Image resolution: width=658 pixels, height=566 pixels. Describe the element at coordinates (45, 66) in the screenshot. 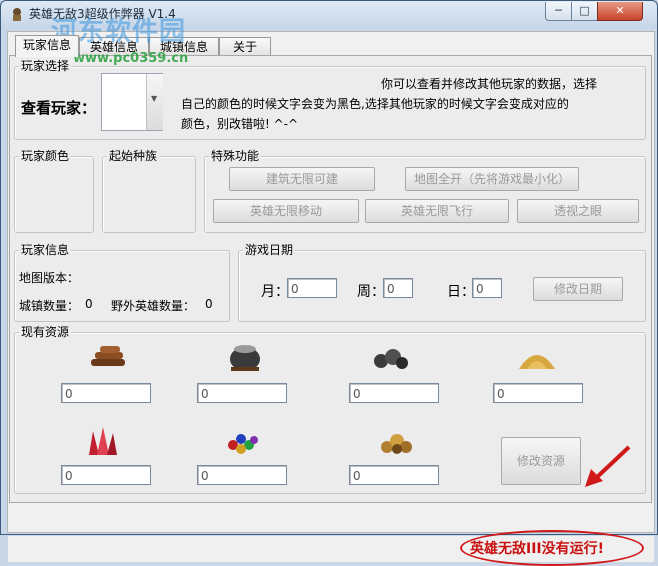

I see `player-select-group-label: 玩家选择` at that location.